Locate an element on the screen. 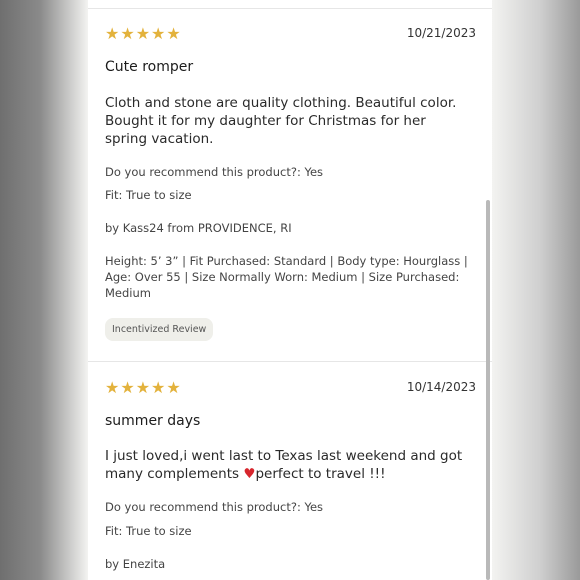  review-author: by Enezita is located at coordinates (135, 564).